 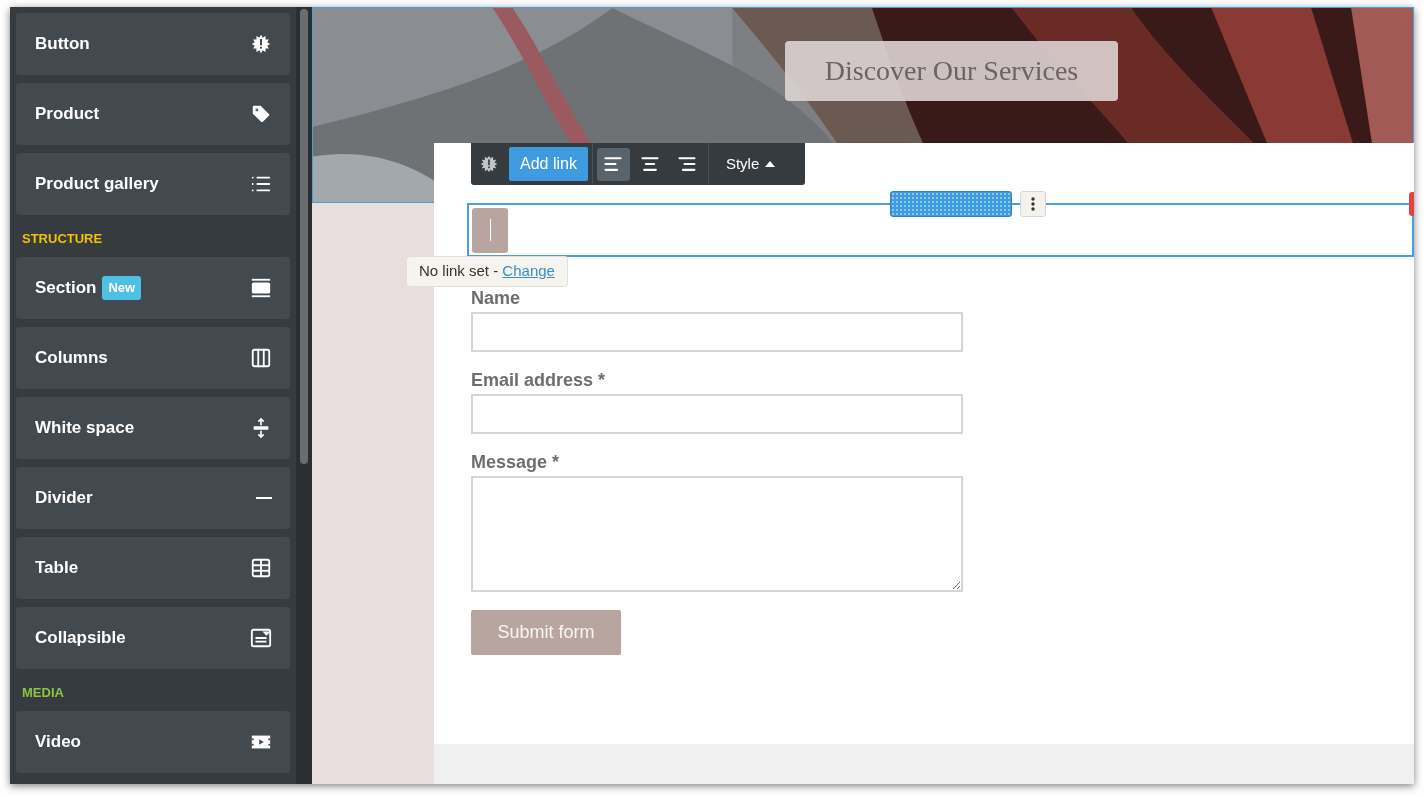 I want to click on table-icon, so click(x=261, y=568).